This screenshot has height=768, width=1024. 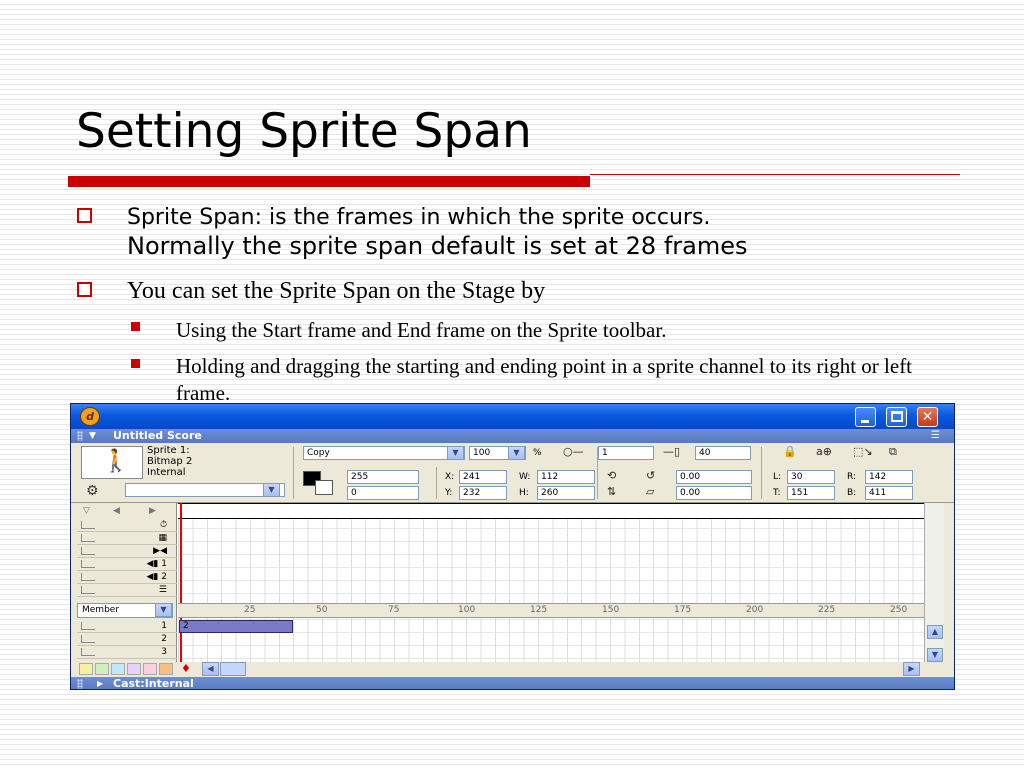 What do you see at coordinates (92, 491) in the screenshot?
I see `behavior-gear-icon: ⚙` at bounding box center [92, 491].